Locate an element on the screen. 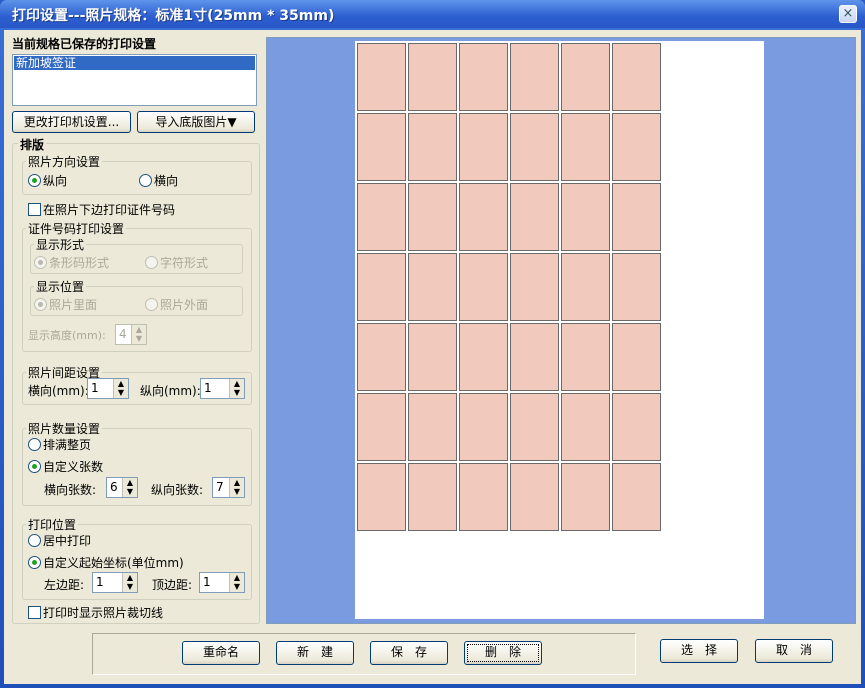  outside-radio is located at coordinates (151, 304).